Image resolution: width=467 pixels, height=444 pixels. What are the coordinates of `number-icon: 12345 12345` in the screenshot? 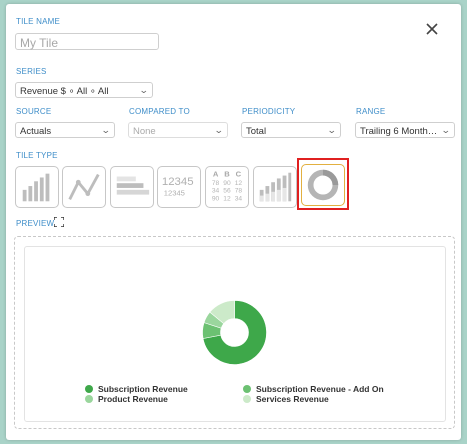 It's located at (178, 187).